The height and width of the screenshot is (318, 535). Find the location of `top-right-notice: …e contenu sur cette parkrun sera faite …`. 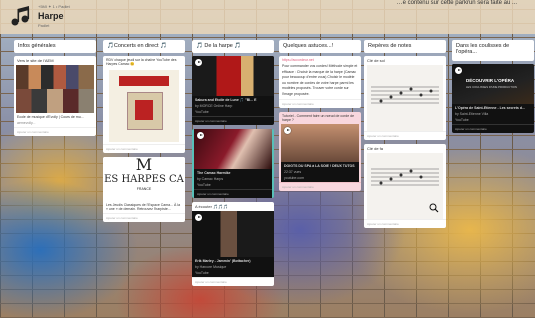

top-right-notice: …e contenu sur cette parkrun sera faite … is located at coordinates (456, 3).